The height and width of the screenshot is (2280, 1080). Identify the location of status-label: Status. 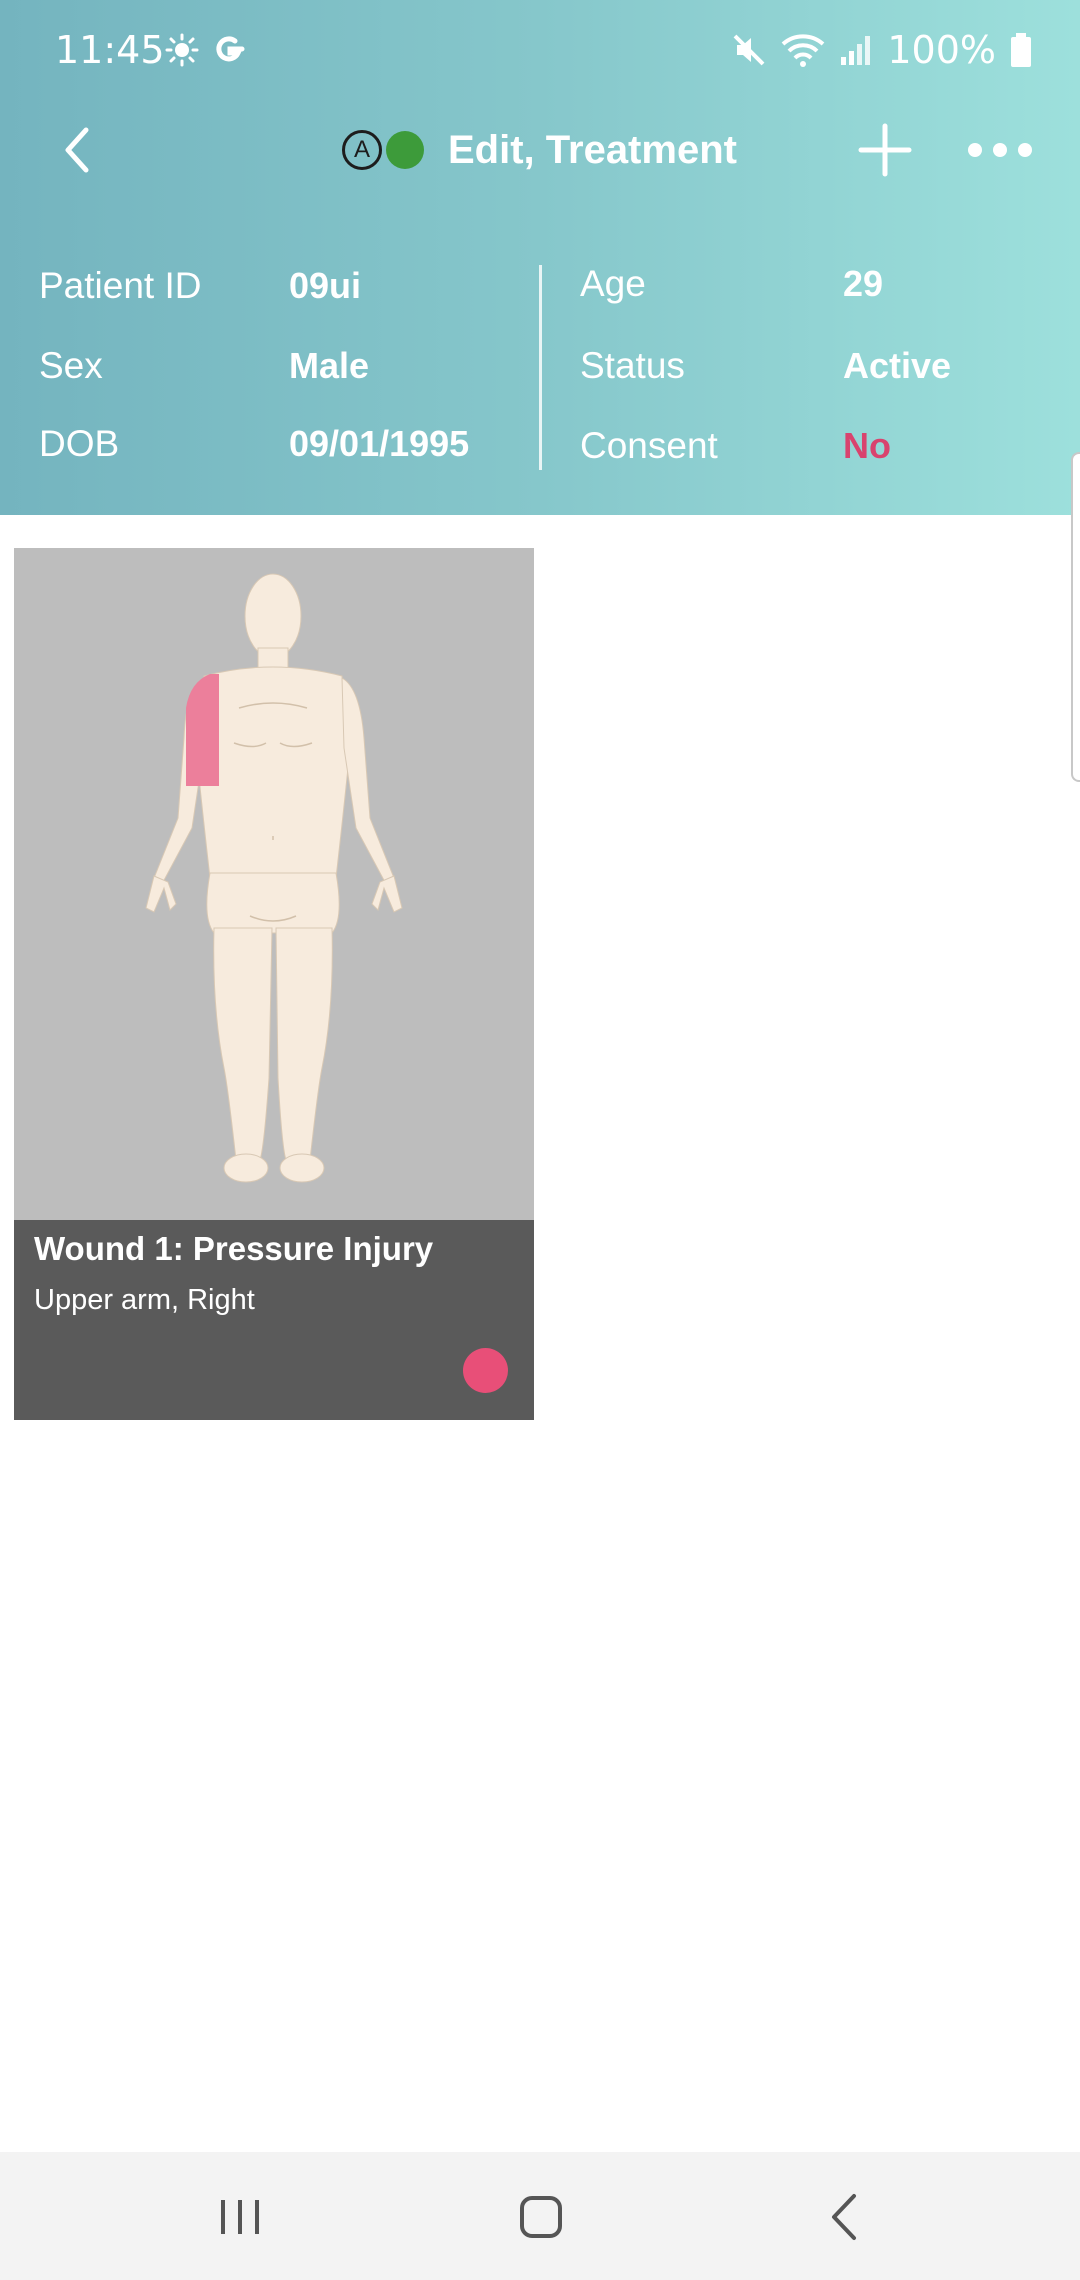
(632, 365).